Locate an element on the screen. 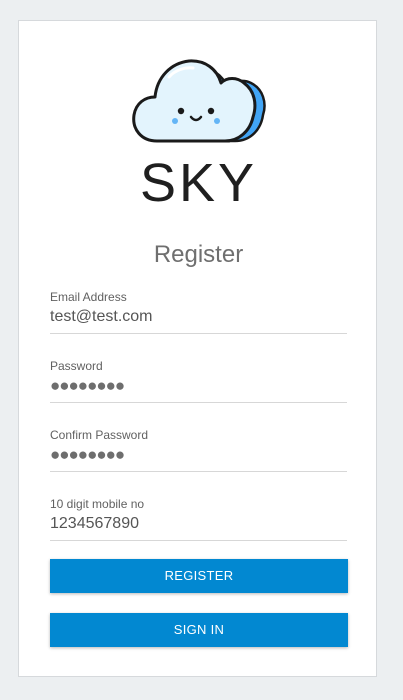  sign-in-button: SIGN IN is located at coordinates (199, 630).